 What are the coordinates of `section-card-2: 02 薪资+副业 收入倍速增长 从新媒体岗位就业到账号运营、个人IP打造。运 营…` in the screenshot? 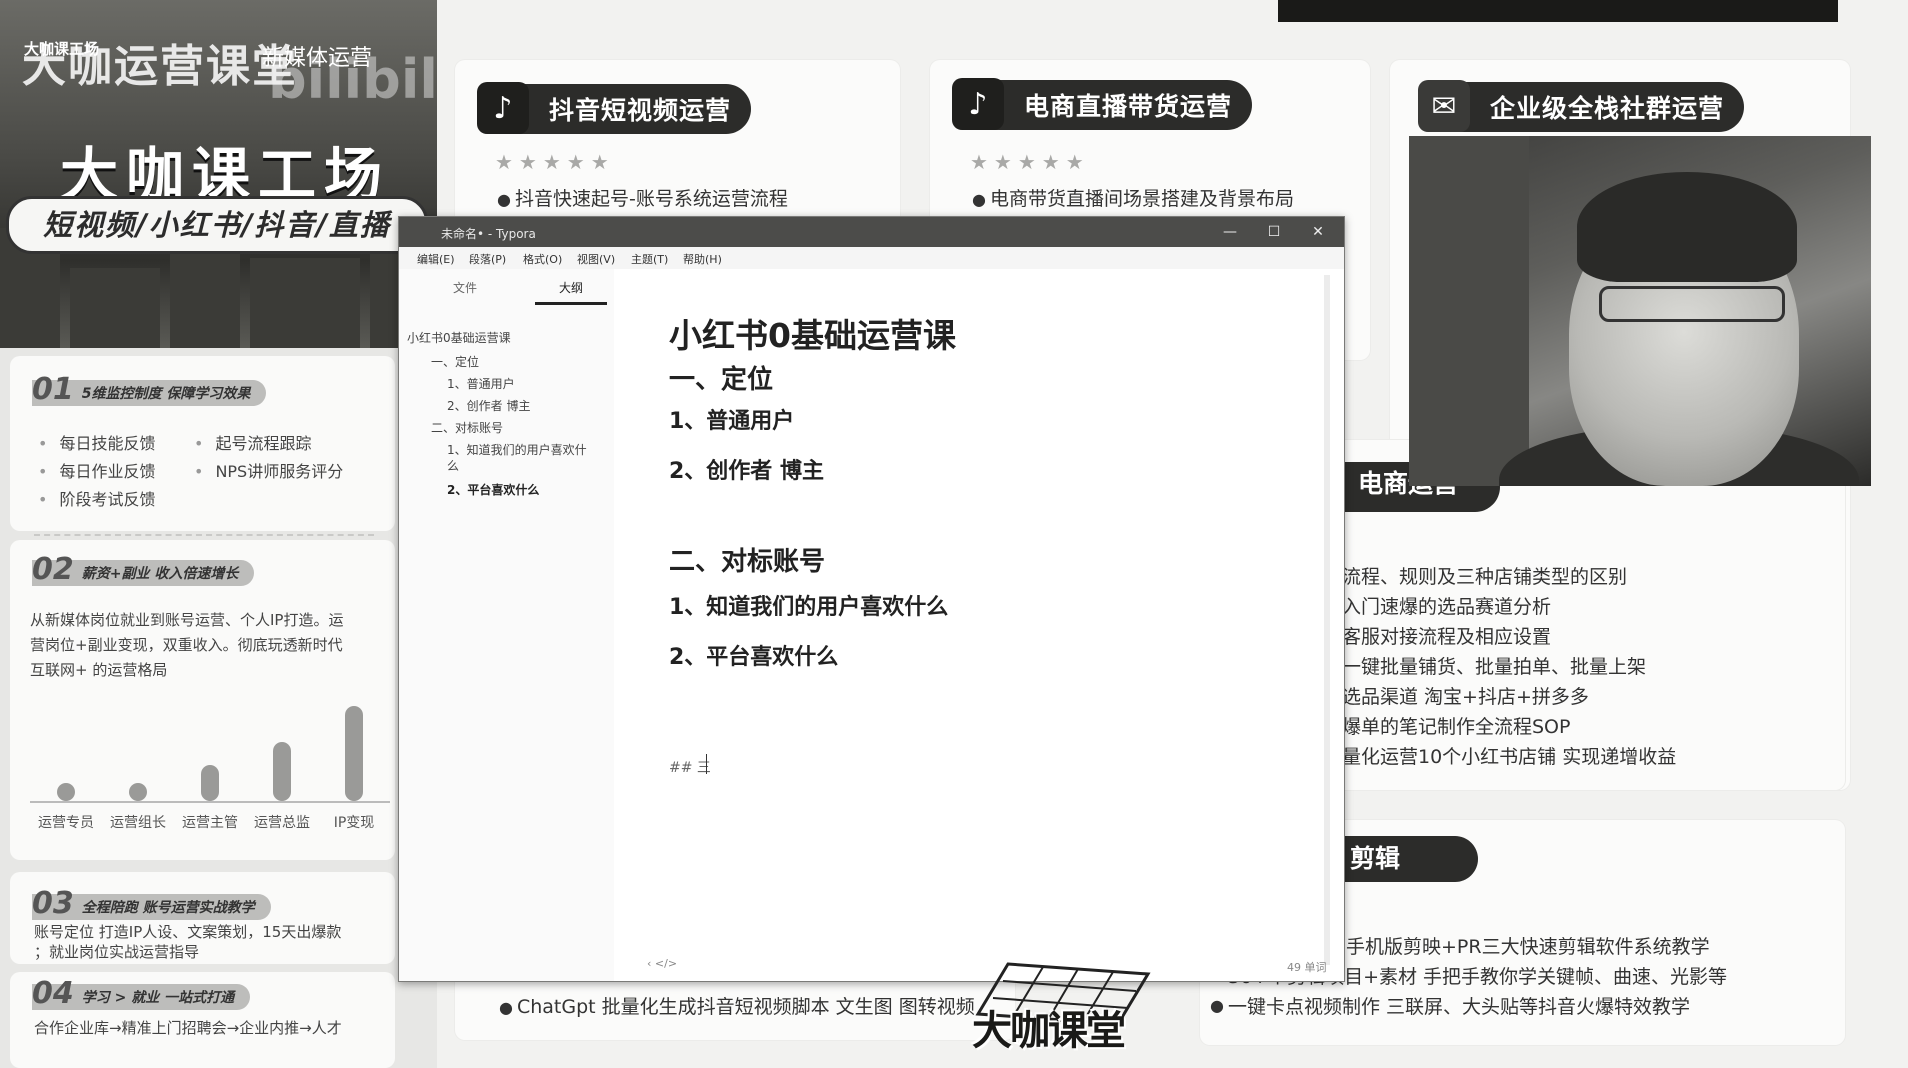 It's located at (202, 700).